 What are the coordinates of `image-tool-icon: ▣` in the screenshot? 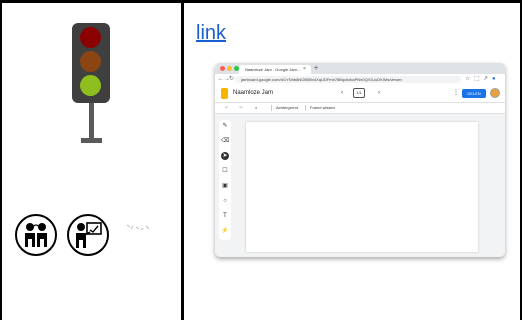 It's located at (225, 186).